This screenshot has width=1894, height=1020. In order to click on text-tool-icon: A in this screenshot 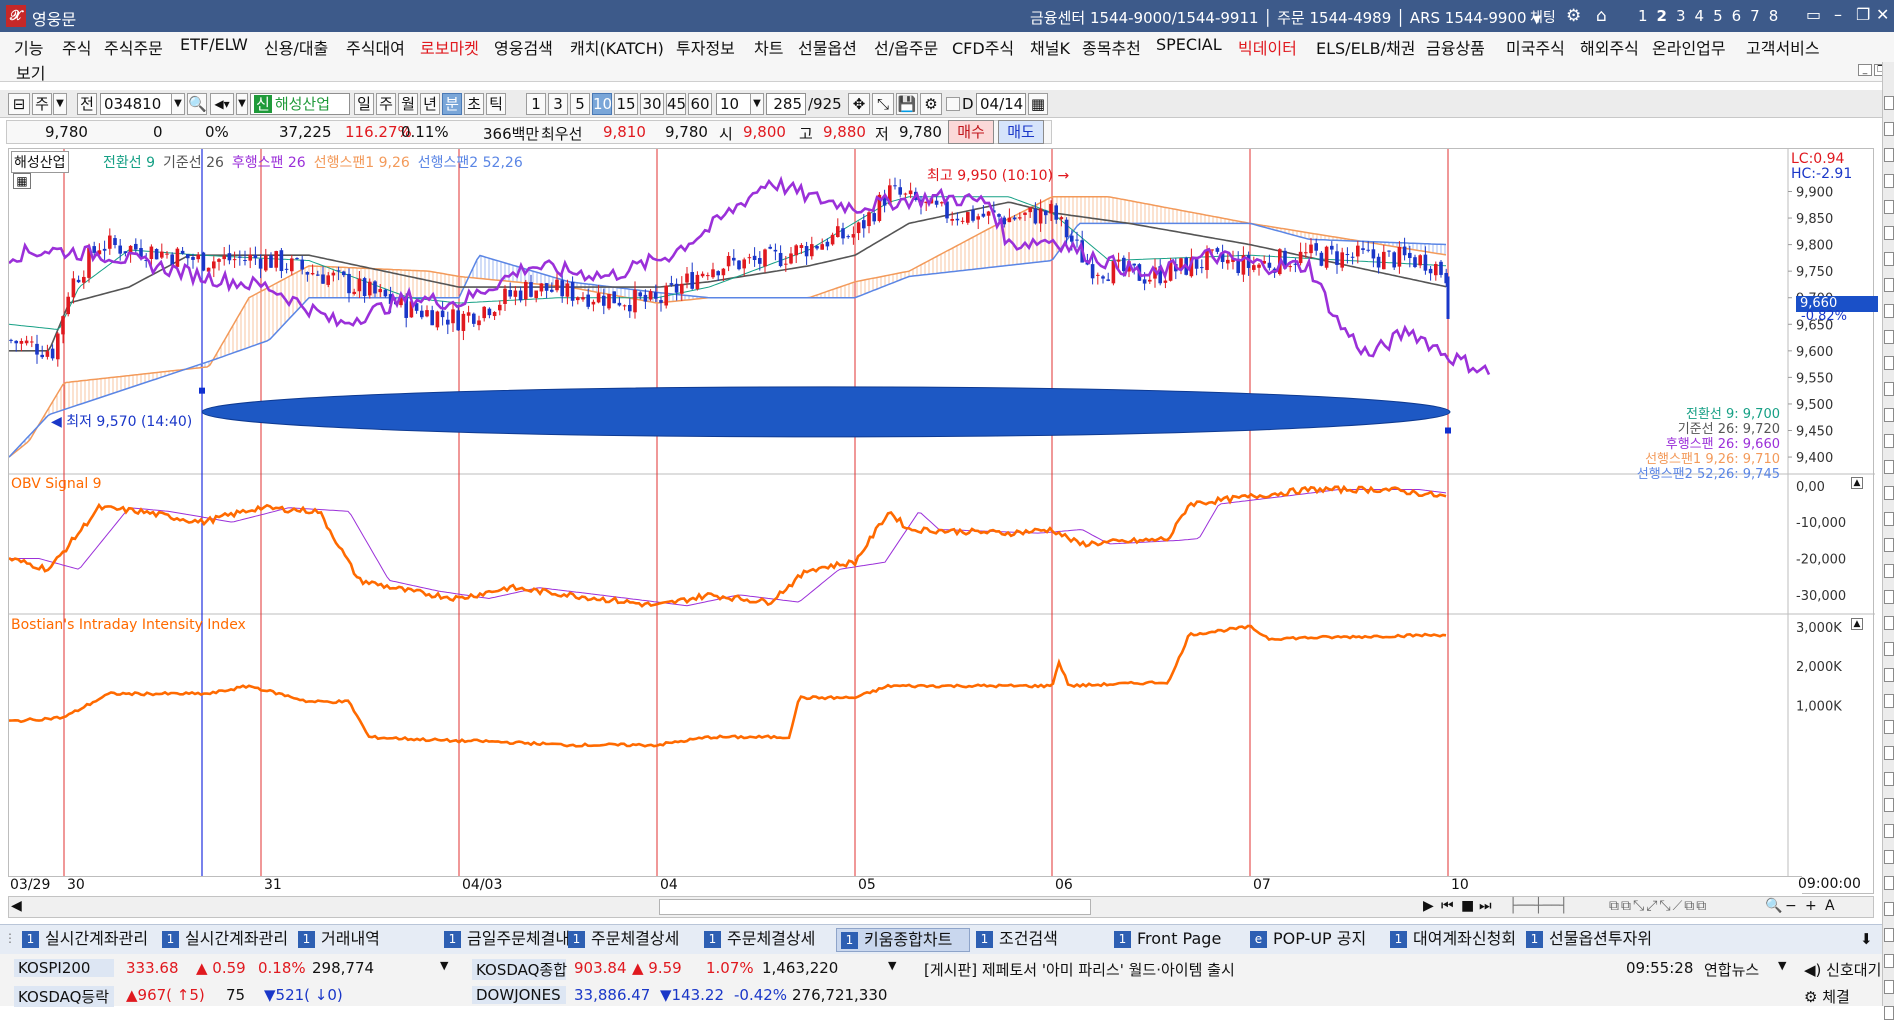, I will do `click(1830, 906)`.